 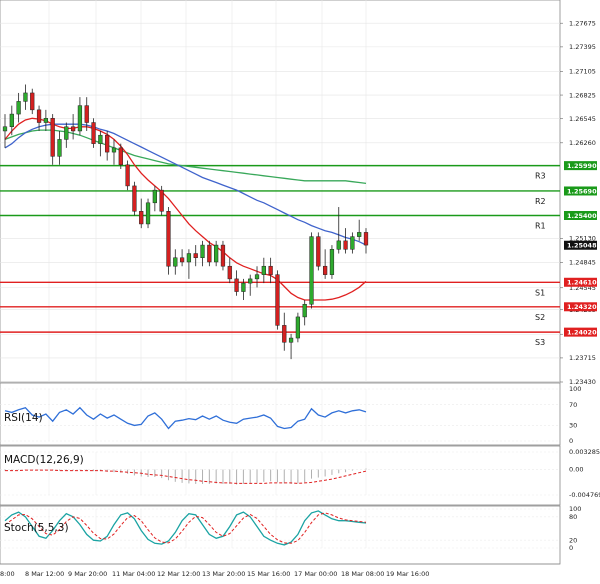 I want to click on price-tick-label: 1.27395, so click(x=582, y=47).